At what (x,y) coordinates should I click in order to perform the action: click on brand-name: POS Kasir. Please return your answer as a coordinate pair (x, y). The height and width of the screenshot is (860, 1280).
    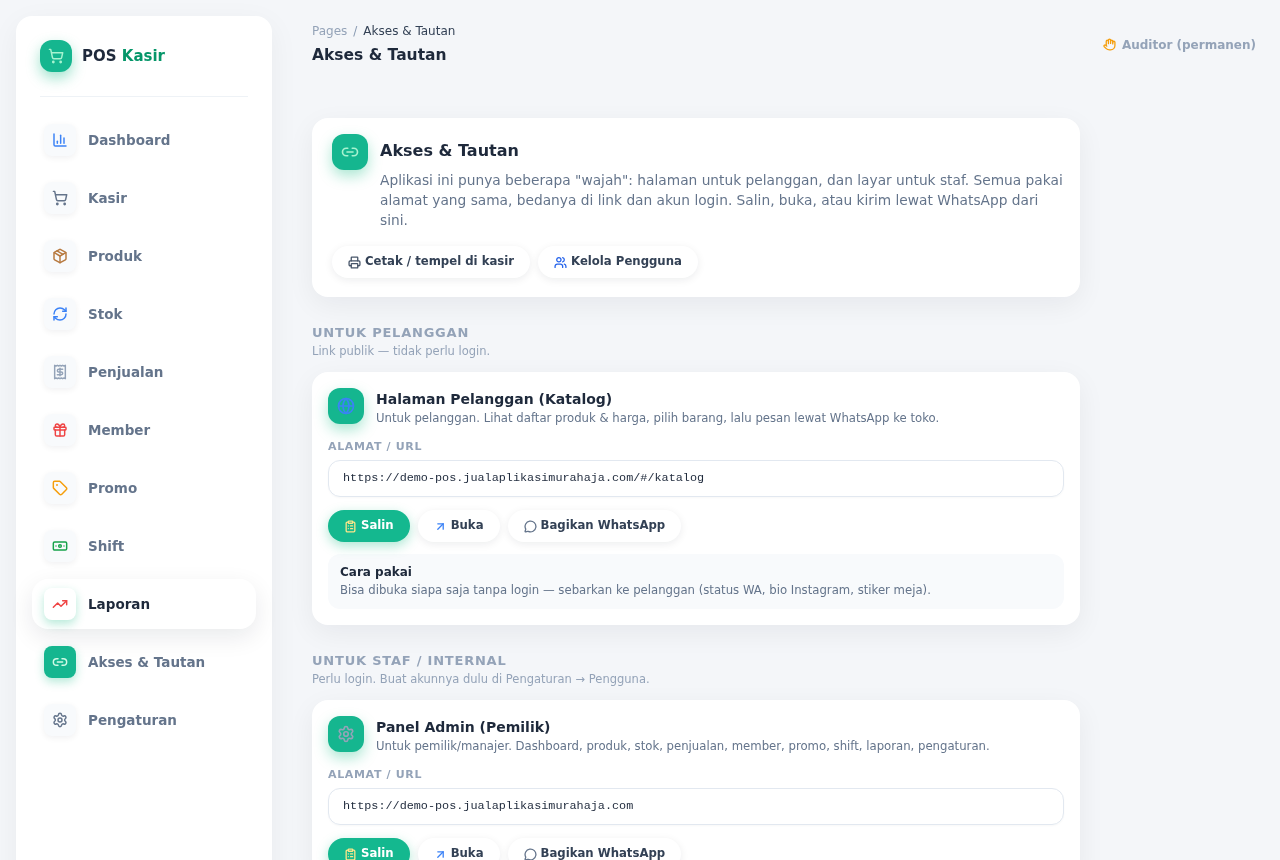
    Looking at the image, I should click on (123, 56).